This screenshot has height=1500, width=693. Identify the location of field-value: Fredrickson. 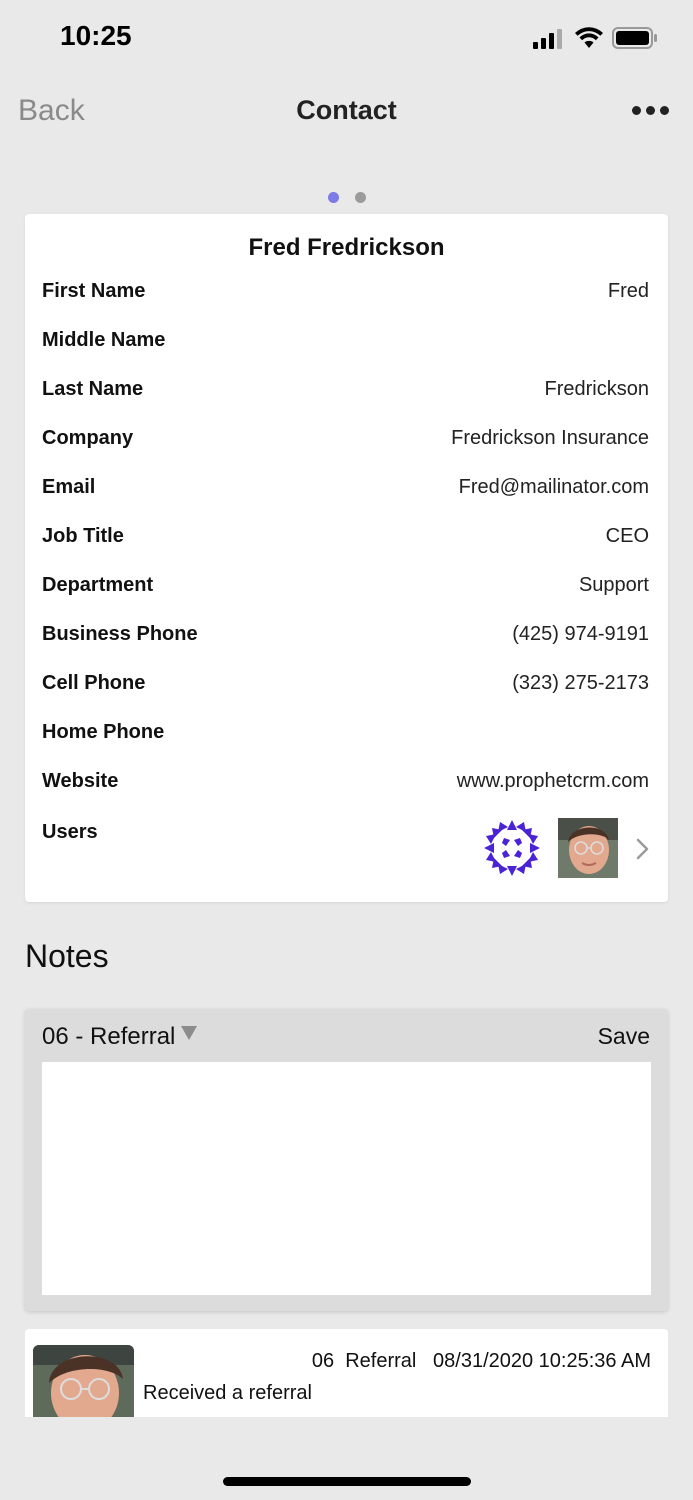
(596, 389).